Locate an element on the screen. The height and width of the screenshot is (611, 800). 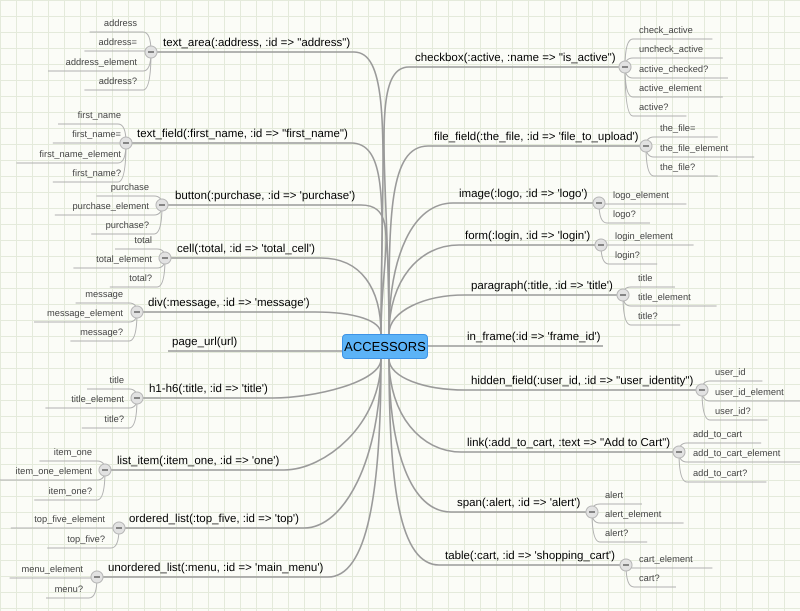
child-label: purchase_element is located at coordinates (110, 206).